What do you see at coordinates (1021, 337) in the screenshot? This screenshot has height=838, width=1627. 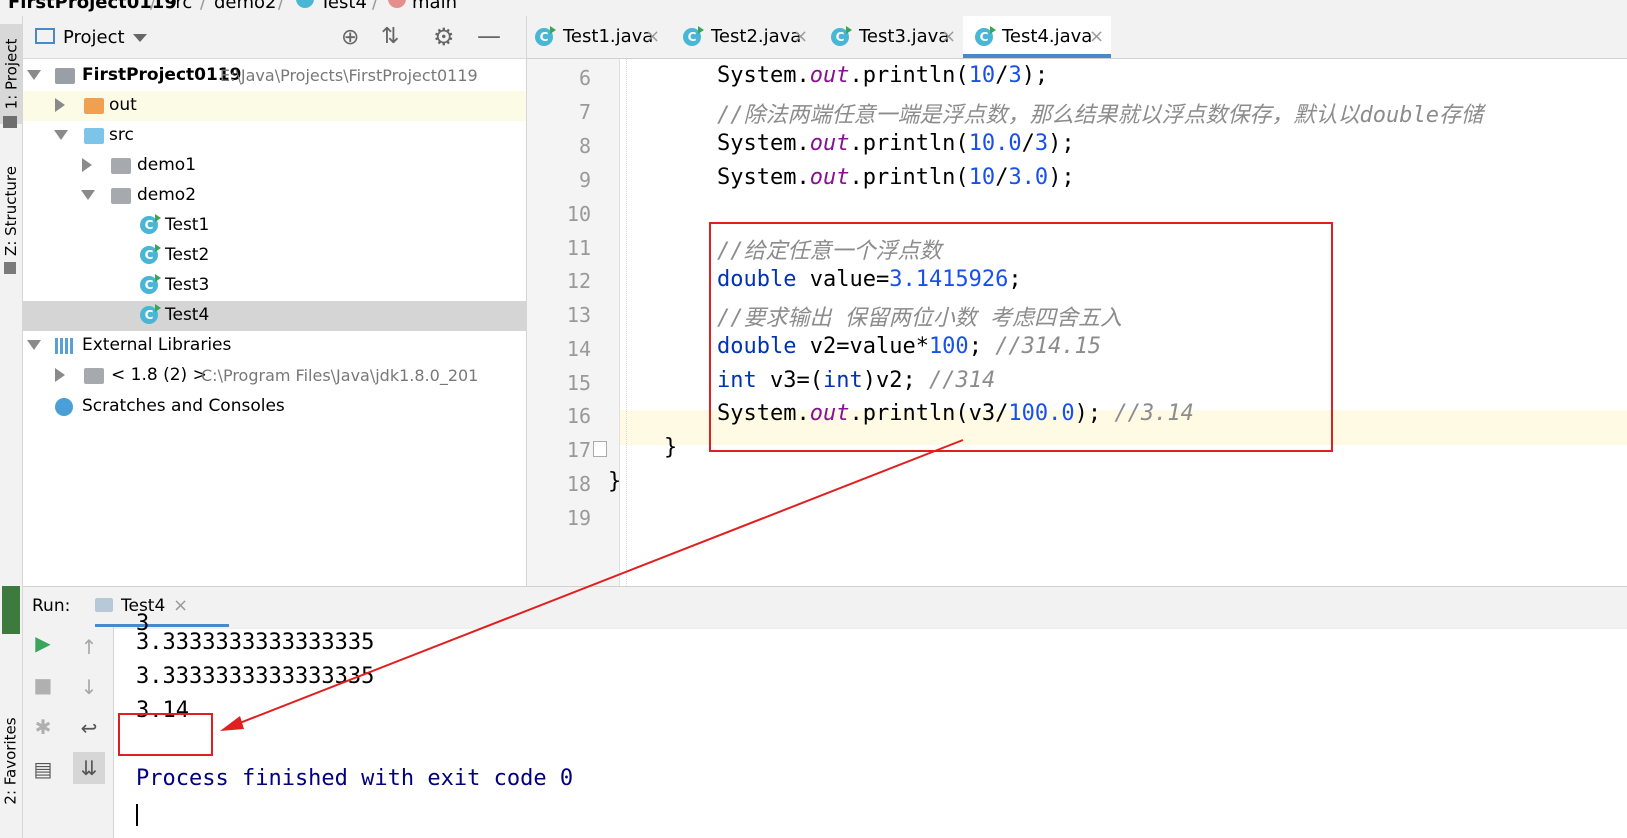 I see `highlight-box-code` at bounding box center [1021, 337].